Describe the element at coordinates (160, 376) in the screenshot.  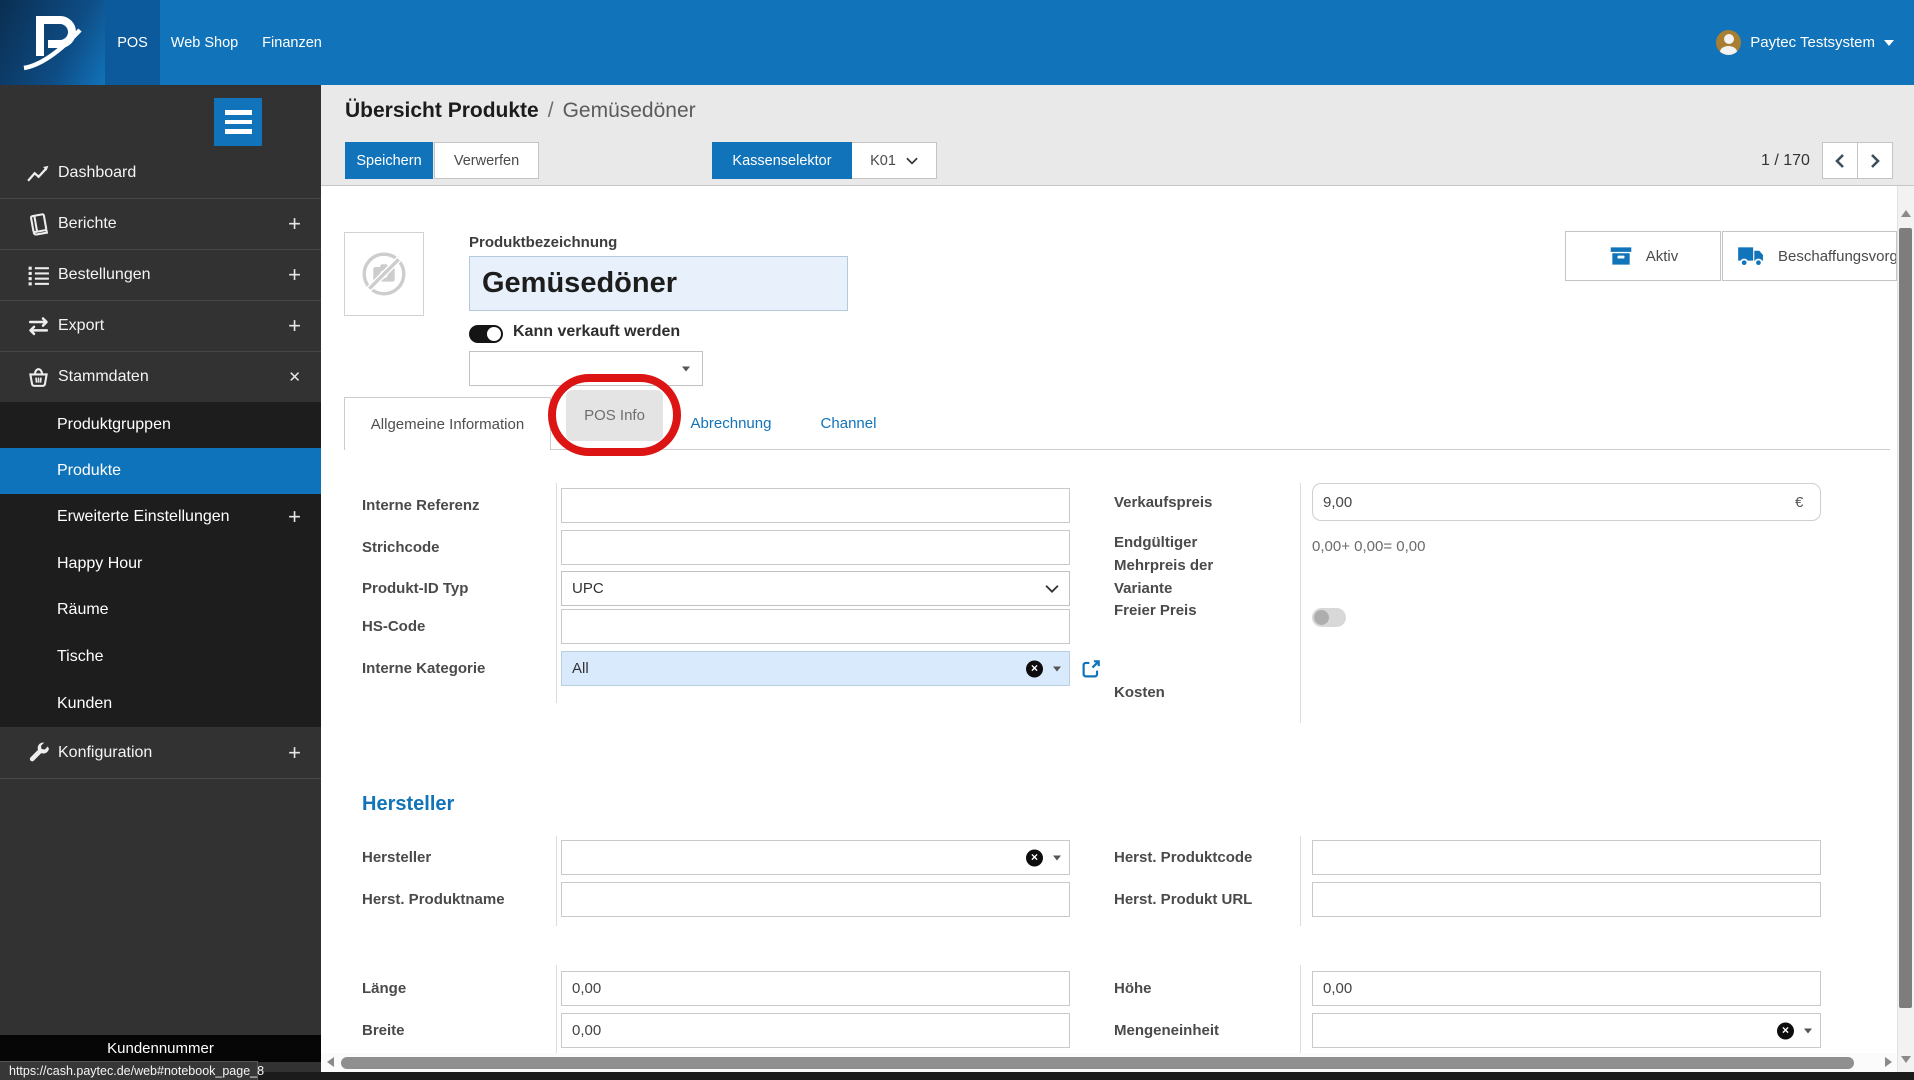
I see `sidebar-item-stammdaten: Stammdaten ✕` at that location.